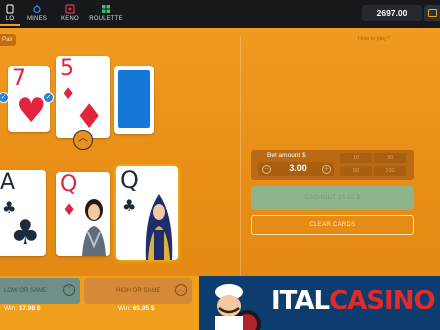  Describe the element at coordinates (8, 182) in the screenshot. I see `card-rank: A` at that location.